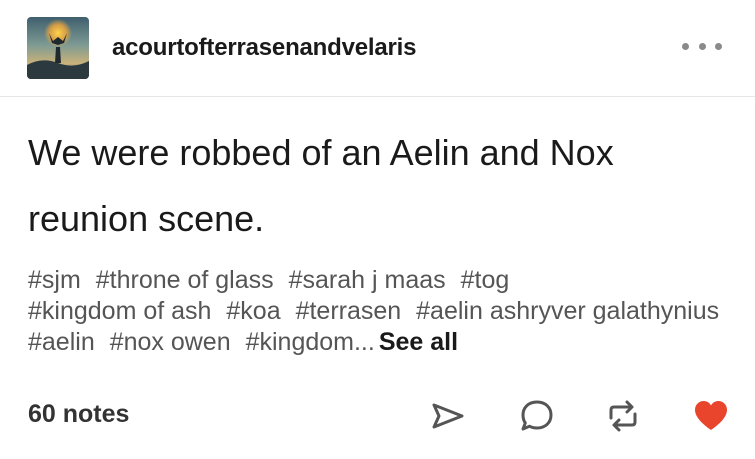 This screenshot has height=459, width=755. Describe the element at coordinates (567, 311) in the screenshot. I see `tag-link: #aelin ashryver galathynius` at that location.